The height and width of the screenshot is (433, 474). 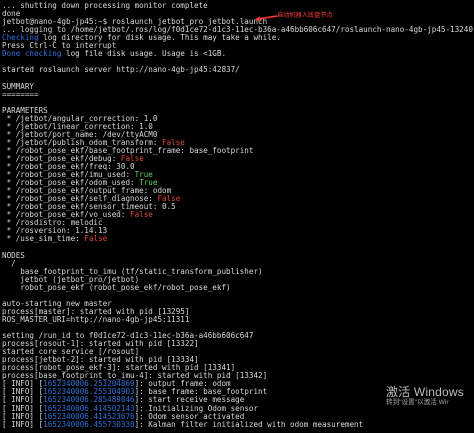 I want to click on windows-activation-watermark: 激活 Windows 转到"设置"以激活 Wir, so click(x=425, y=396).